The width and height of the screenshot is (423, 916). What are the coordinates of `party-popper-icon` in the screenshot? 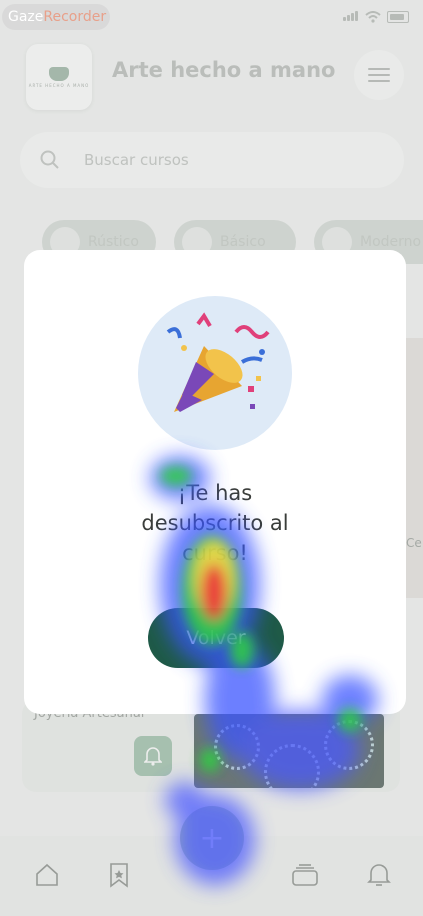 It's located at (215, 373).